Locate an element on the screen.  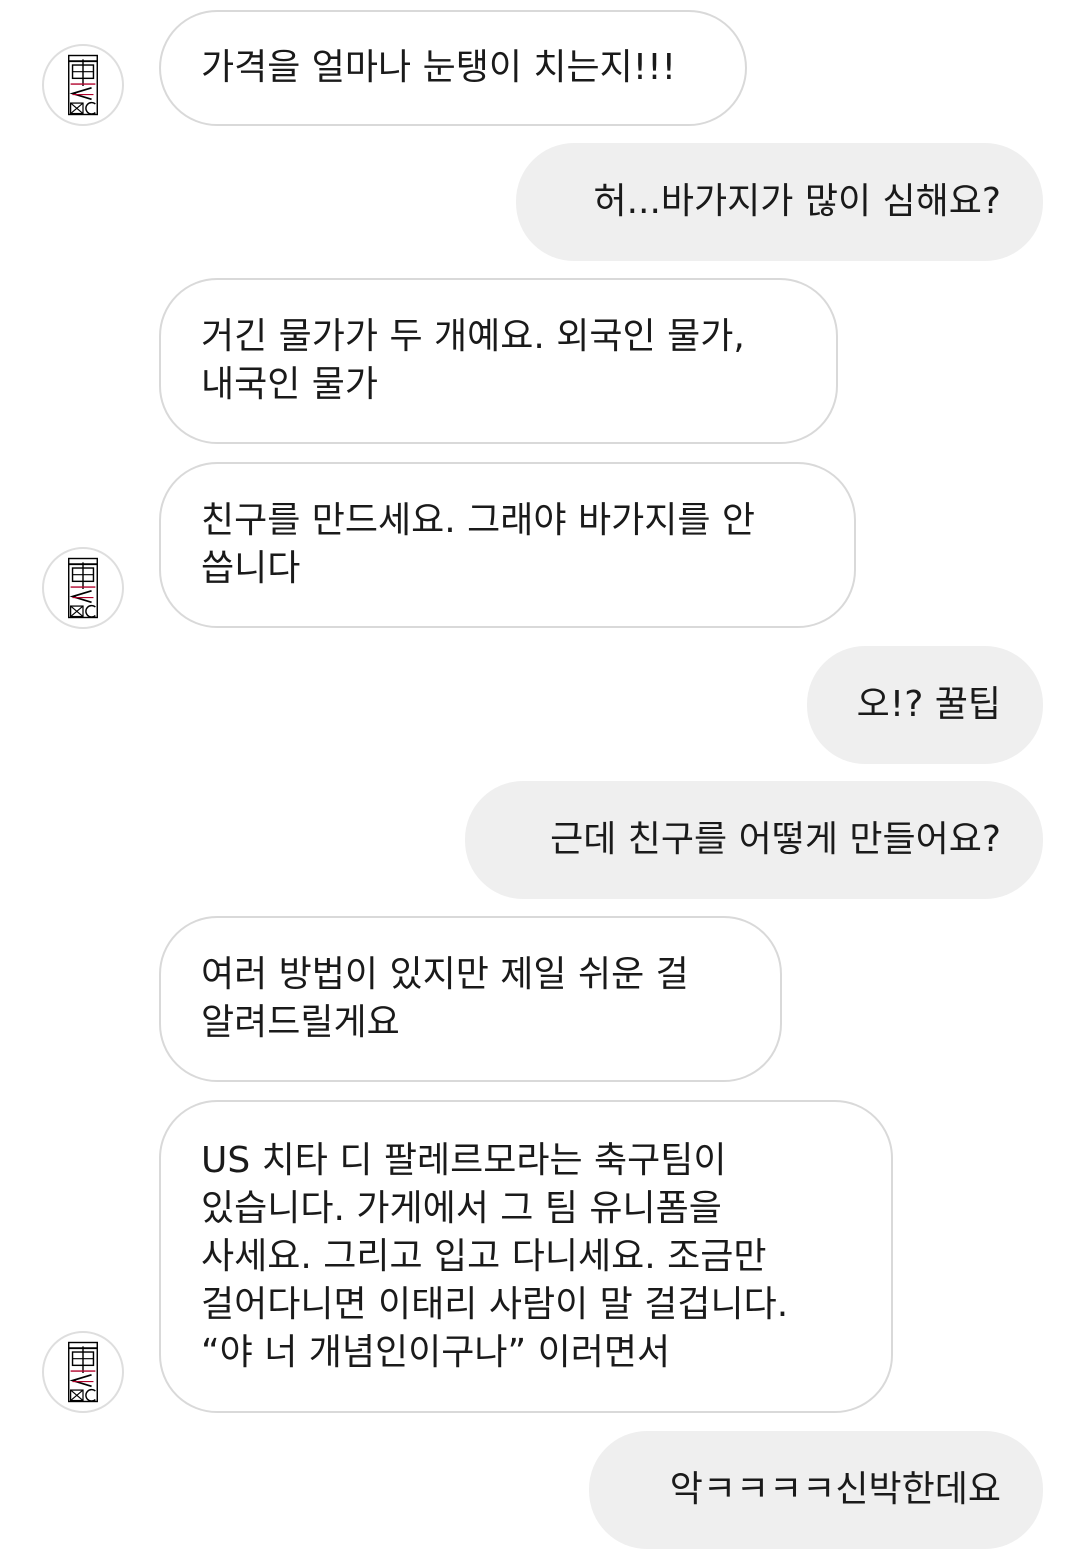
message-incoming: 가격을 얼마나 눈탱이 치는지!!! is located at coordinates (453, 68).